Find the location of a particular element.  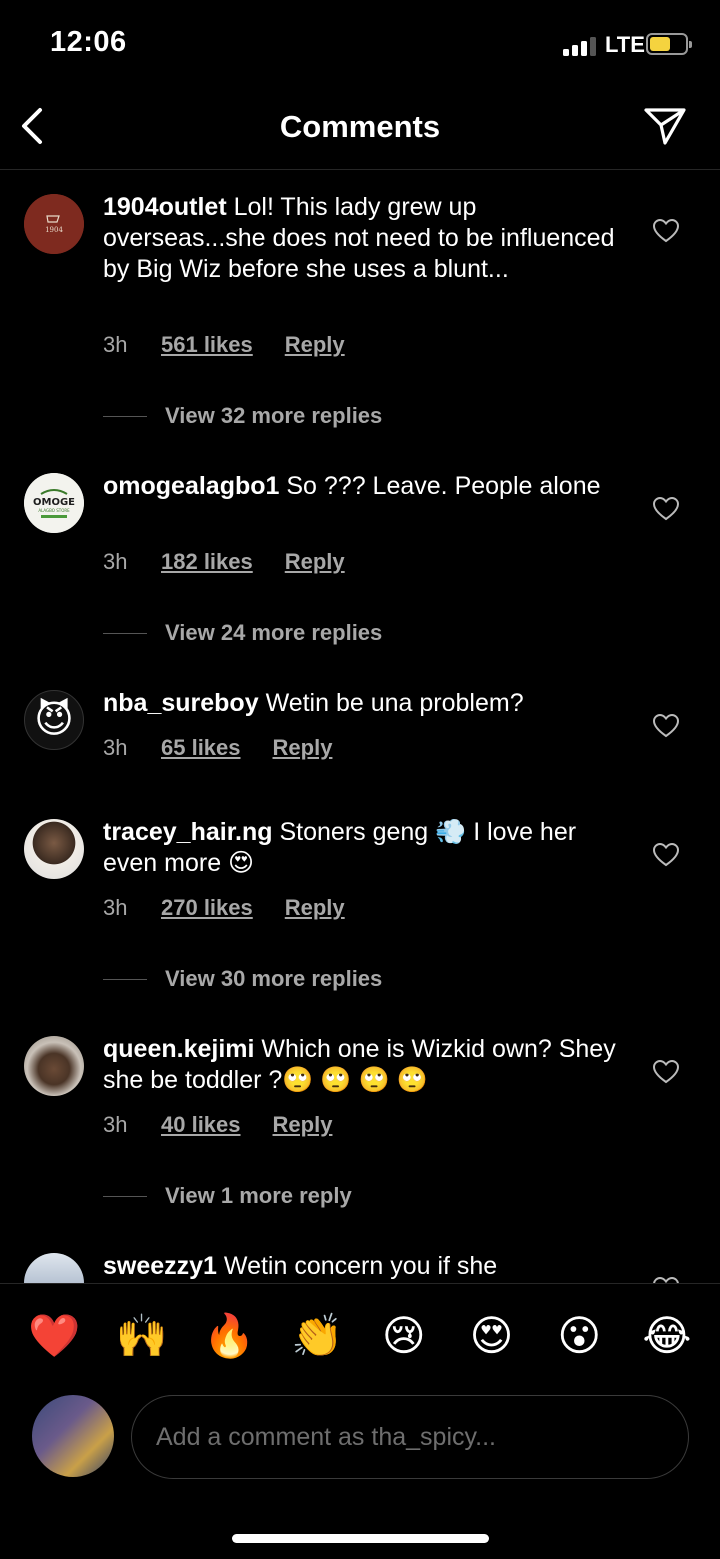

view-replies-button: View 24 more replies is located at coordinates (242, 633).